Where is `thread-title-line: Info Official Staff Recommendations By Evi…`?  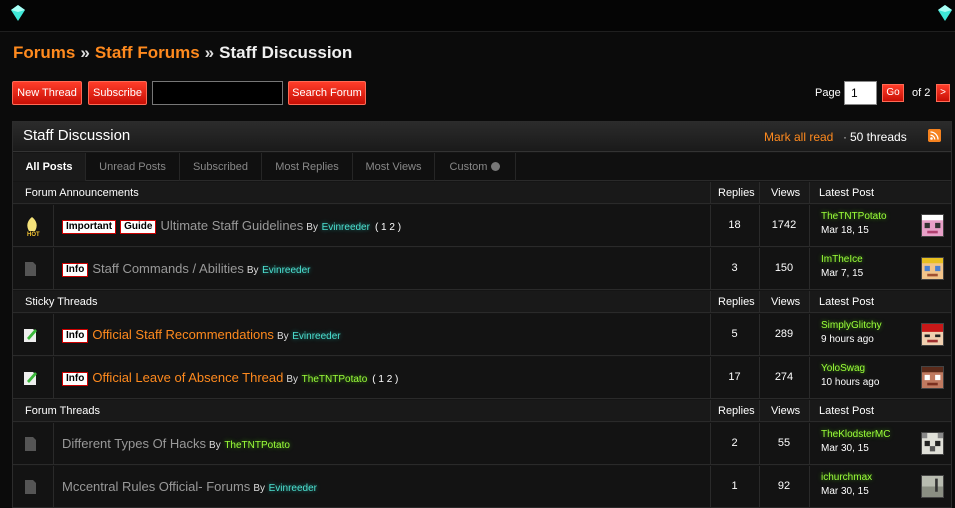 thread-title-line: Info Official Staff Recommendations By Evi… is located at coordinates (201, 335).